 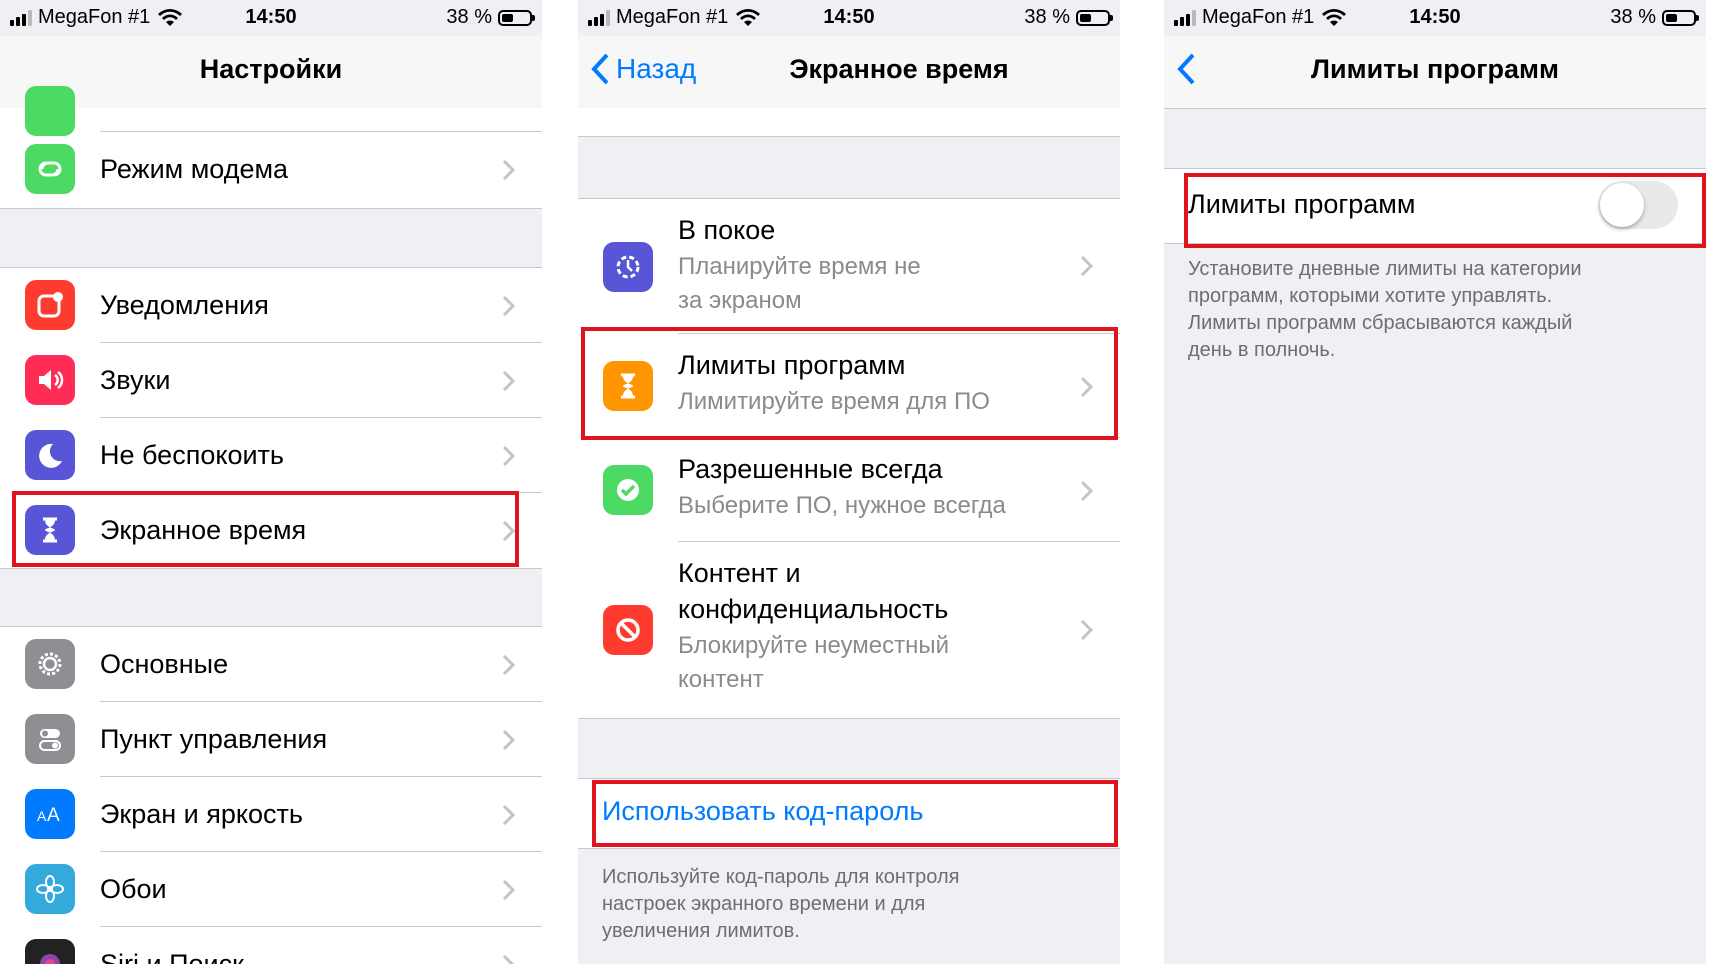 What do you see at coordinates (781, 877) in the screenshot?
I see `footer-line: Используйте код-пароль для контроля` at bounding box center [781, 877].